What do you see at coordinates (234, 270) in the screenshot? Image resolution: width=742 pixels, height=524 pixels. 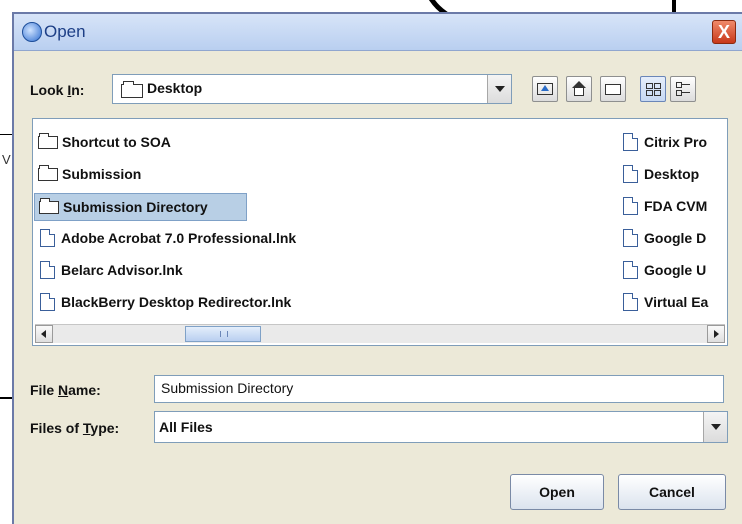 I see `list-item: Belarc Advisor.lnk` at bounding box center [234, 270].